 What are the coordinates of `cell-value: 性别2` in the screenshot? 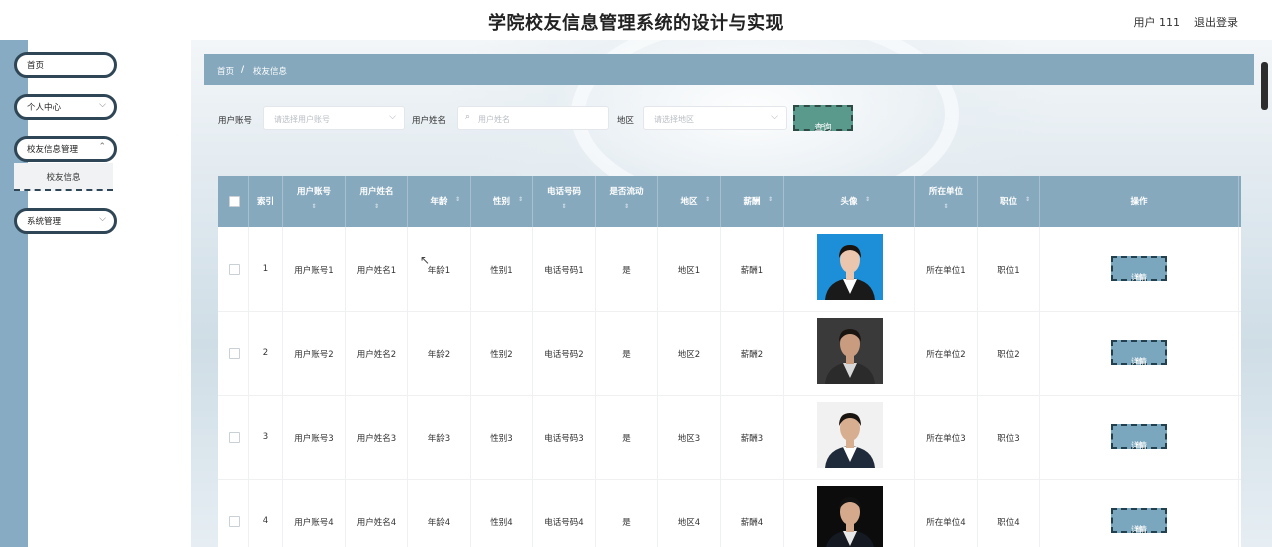 It's located at (501, 355).